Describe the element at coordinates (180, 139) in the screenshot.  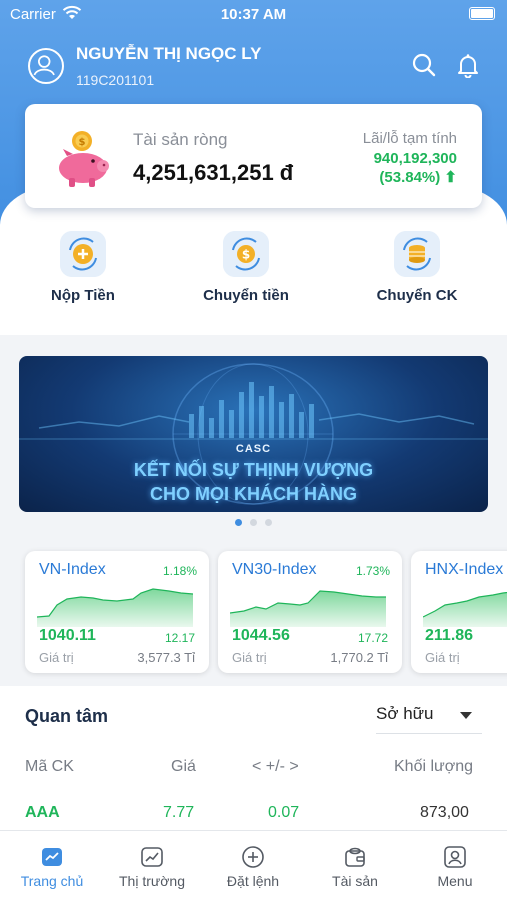
I see `net-worth-label: Tài sản ròng` at that location.